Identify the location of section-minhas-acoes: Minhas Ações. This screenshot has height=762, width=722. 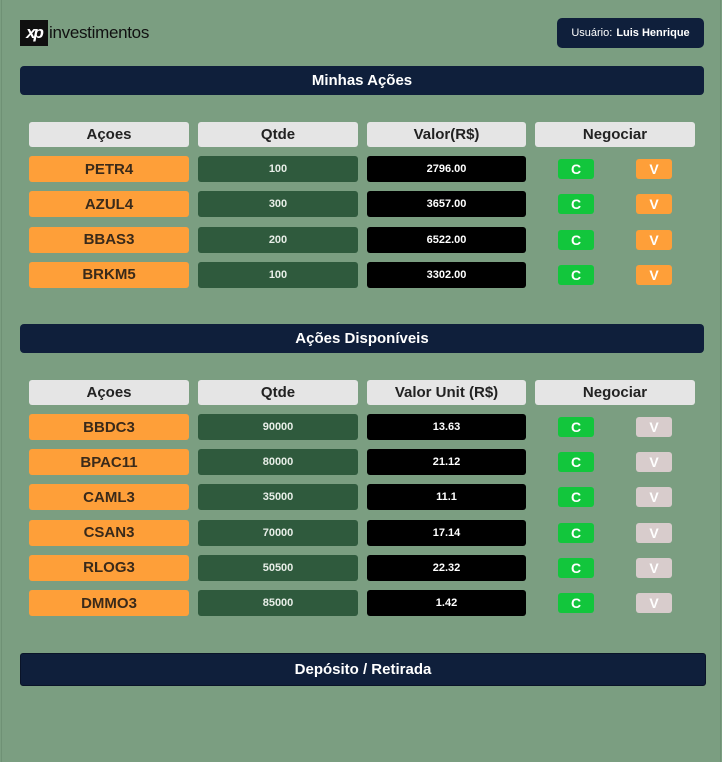
(362, 80).